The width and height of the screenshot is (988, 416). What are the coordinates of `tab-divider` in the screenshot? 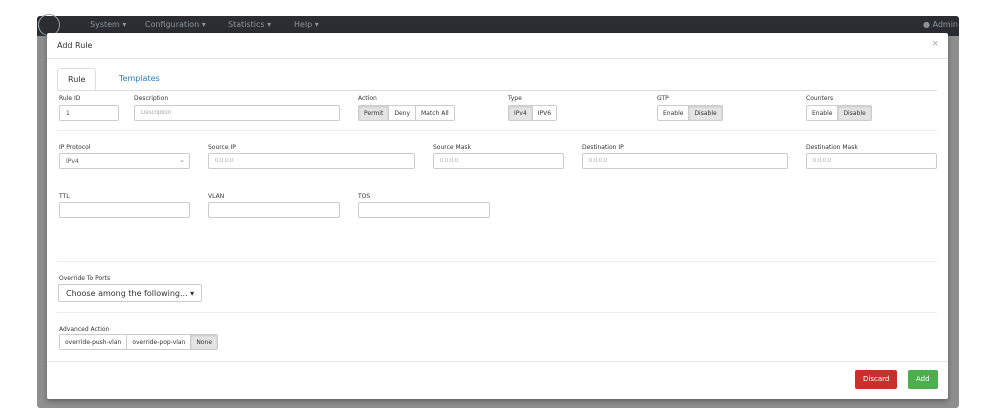 It's located at (497, 90).